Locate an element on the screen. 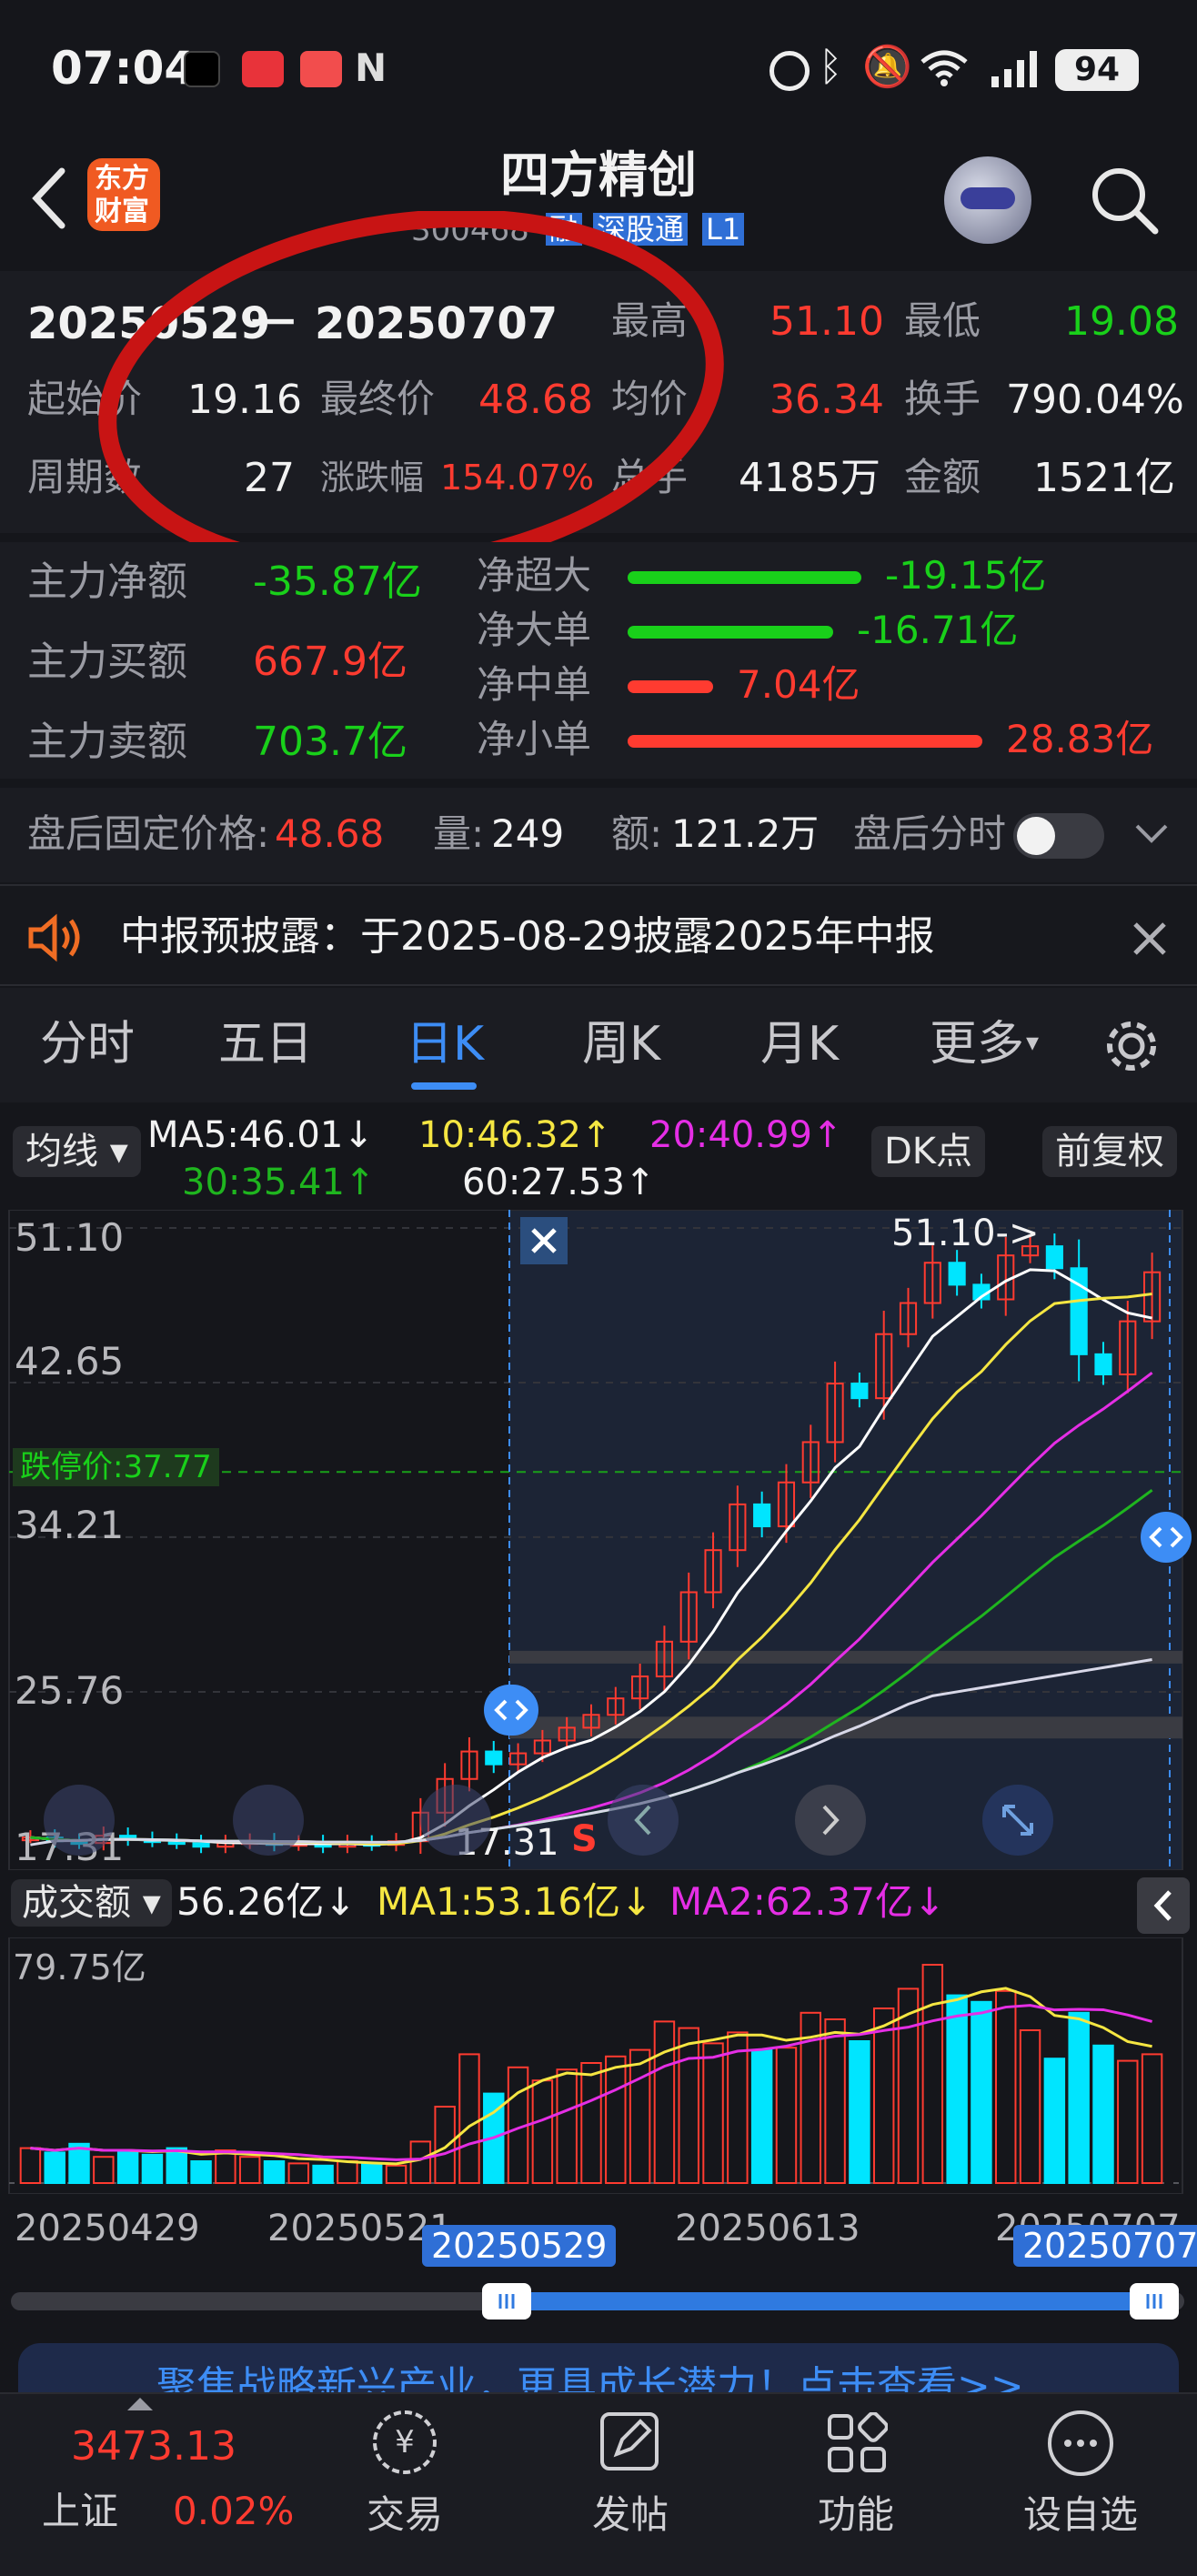  right-range-handle is located at coordinates (1166, 1537).